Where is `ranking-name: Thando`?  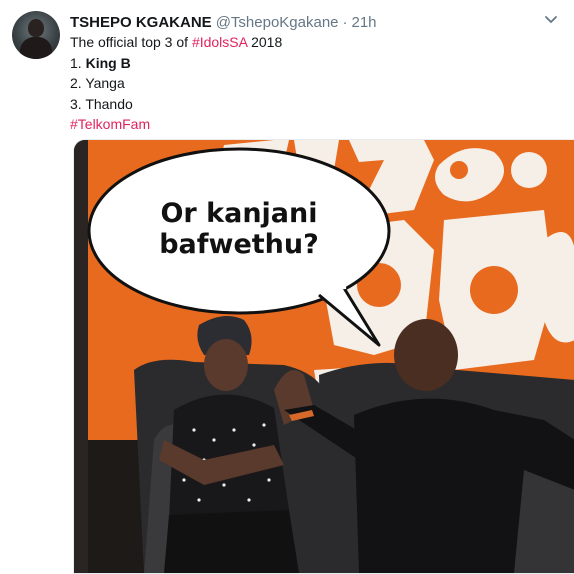 ranking-name: Thando is located at coordinates (109, 103).